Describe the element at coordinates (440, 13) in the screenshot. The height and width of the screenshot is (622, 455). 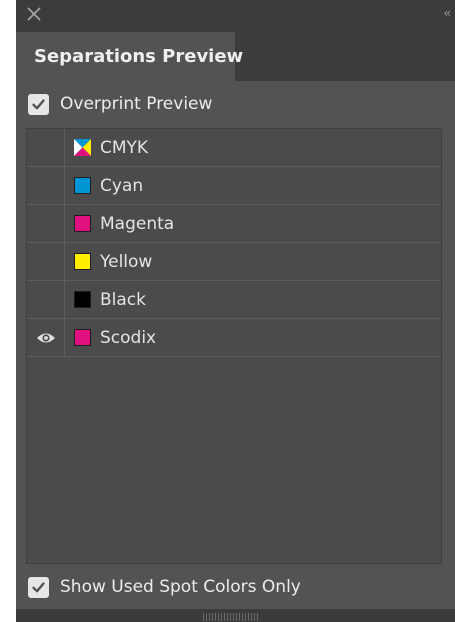
I see `collapse-icon: ‹‹` at that location.